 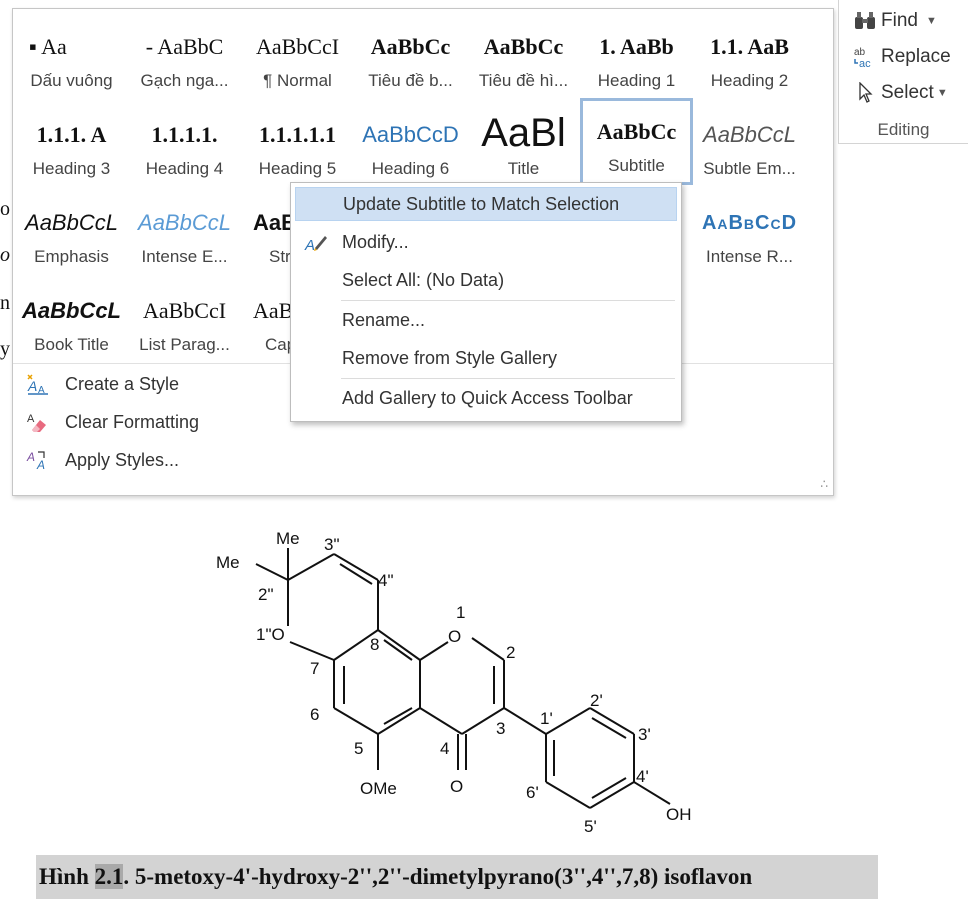 I want to click on resize-grip-icon: ∴, so click(x=824, y=484).